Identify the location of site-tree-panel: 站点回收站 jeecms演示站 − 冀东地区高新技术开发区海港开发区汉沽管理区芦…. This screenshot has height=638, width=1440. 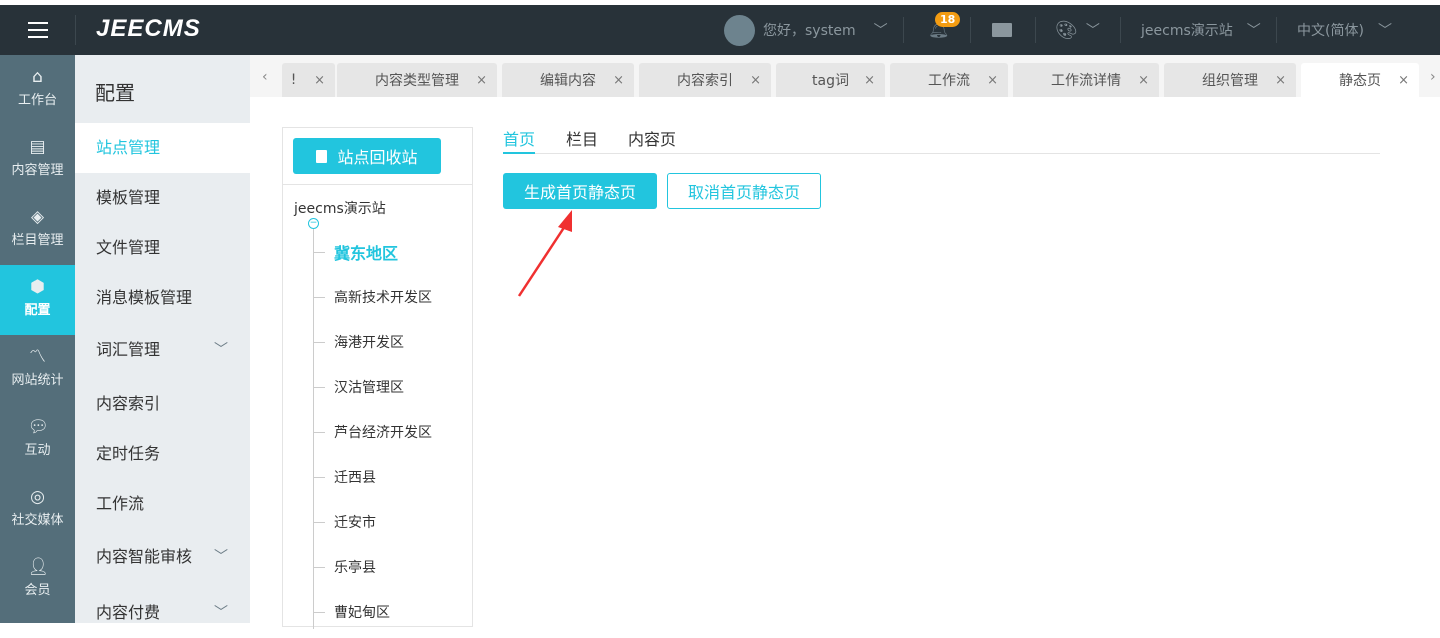
(377, 378).